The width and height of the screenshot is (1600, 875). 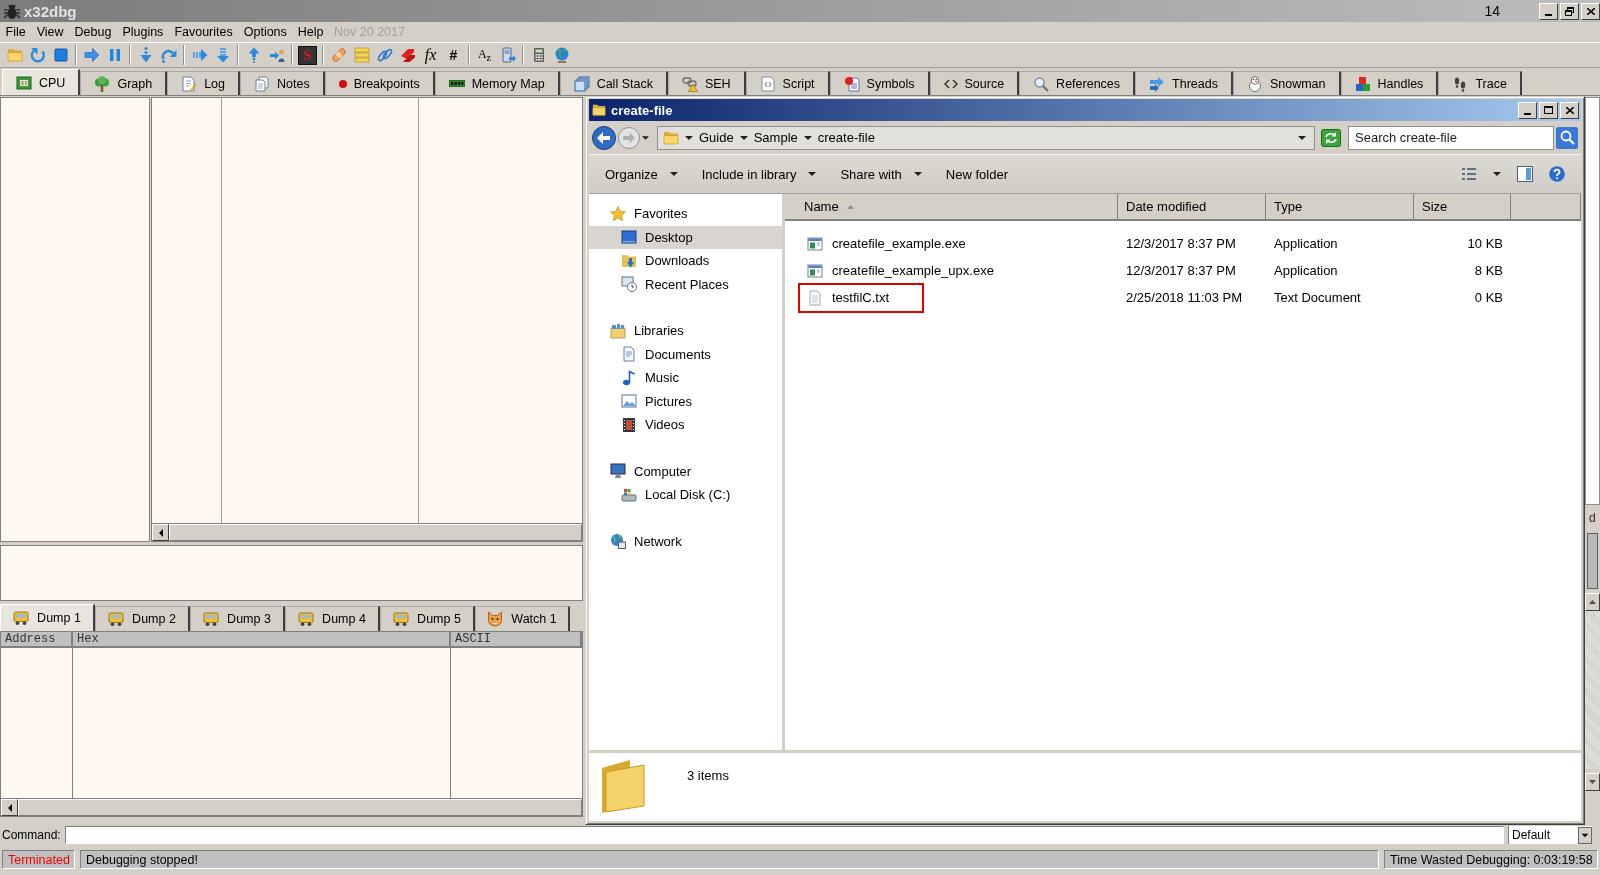 What do you see at coordinates (332, 618) in the screenshot?
I see `tab: Dump 4` at bounding box center [332, 618].